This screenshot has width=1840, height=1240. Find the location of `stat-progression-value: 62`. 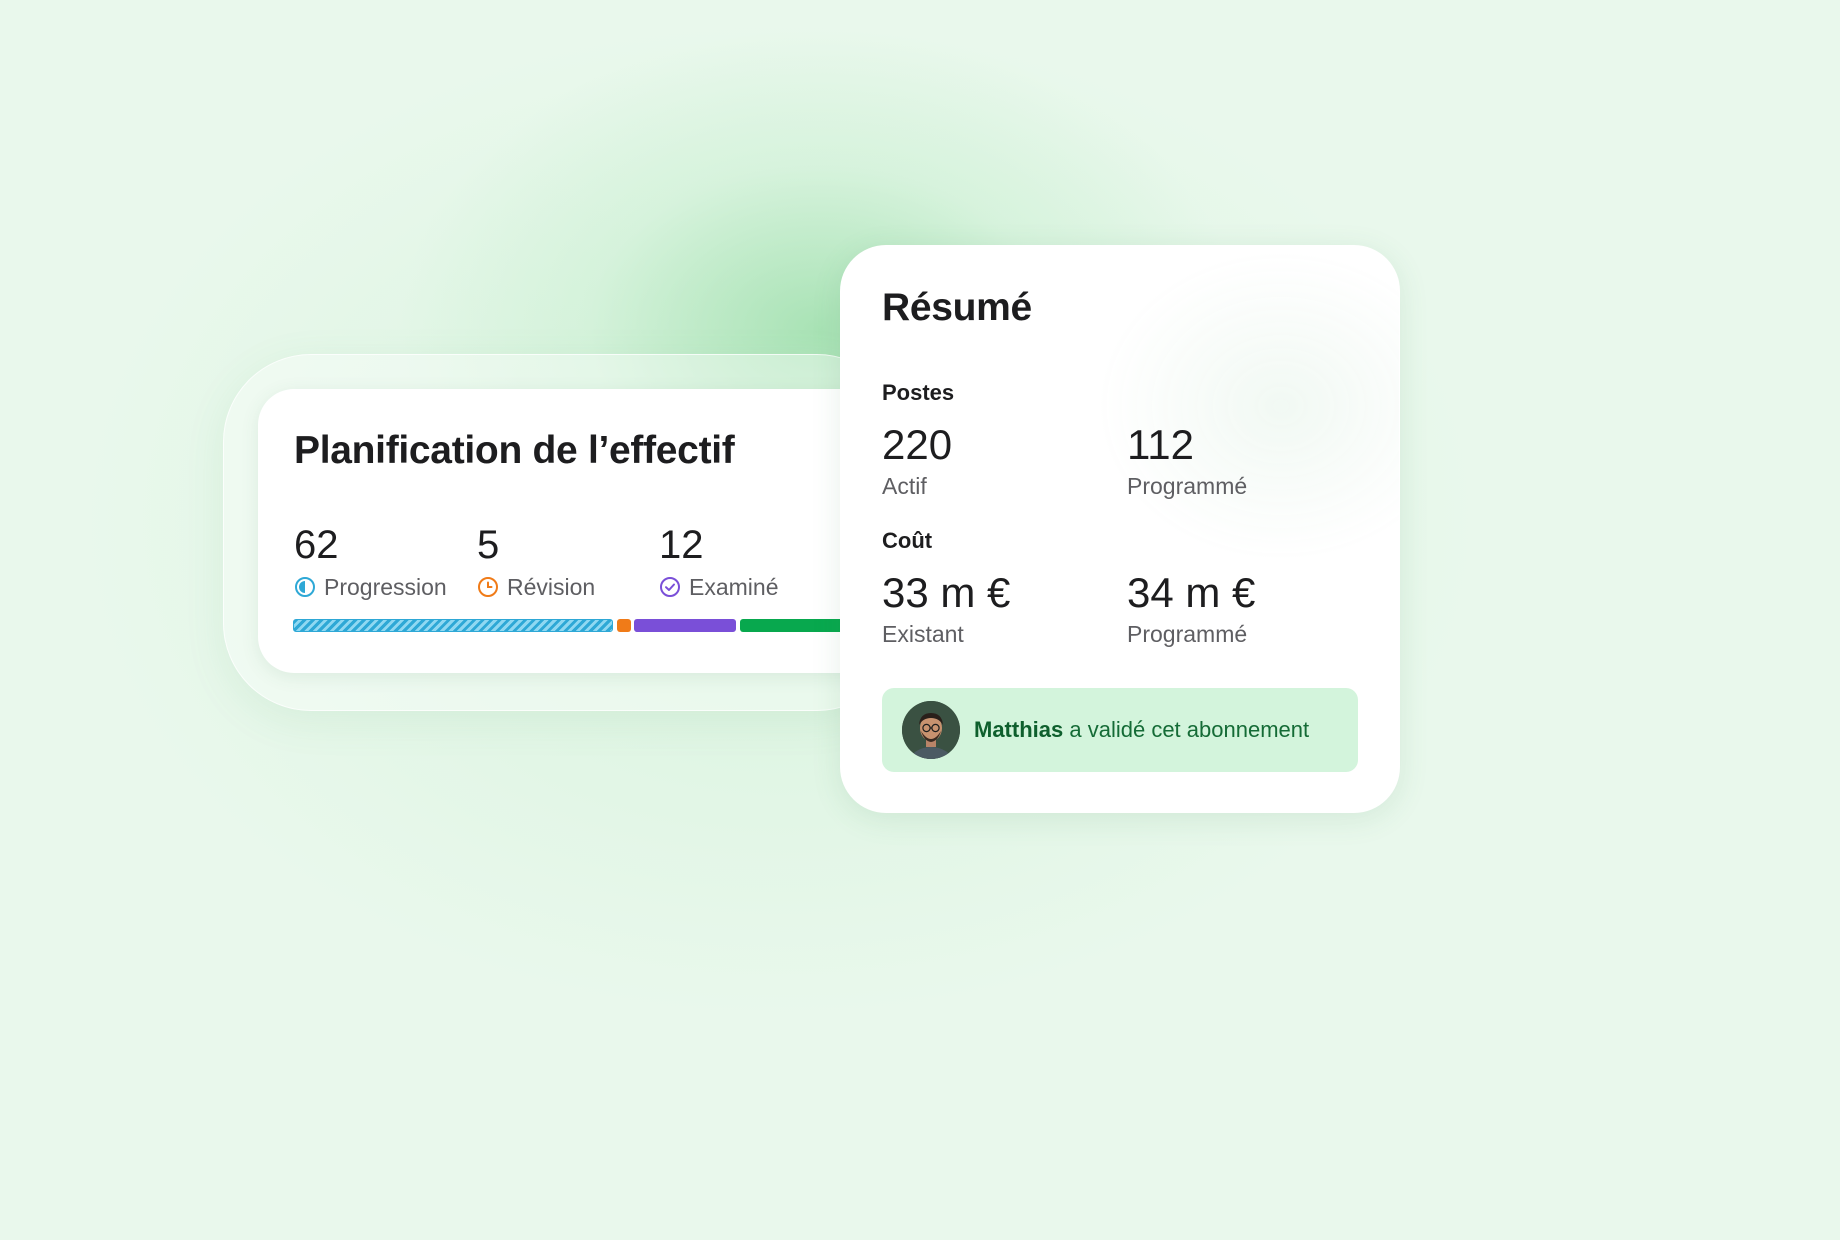

stat-progression-value: 62 is located at coordinates (316, 545).